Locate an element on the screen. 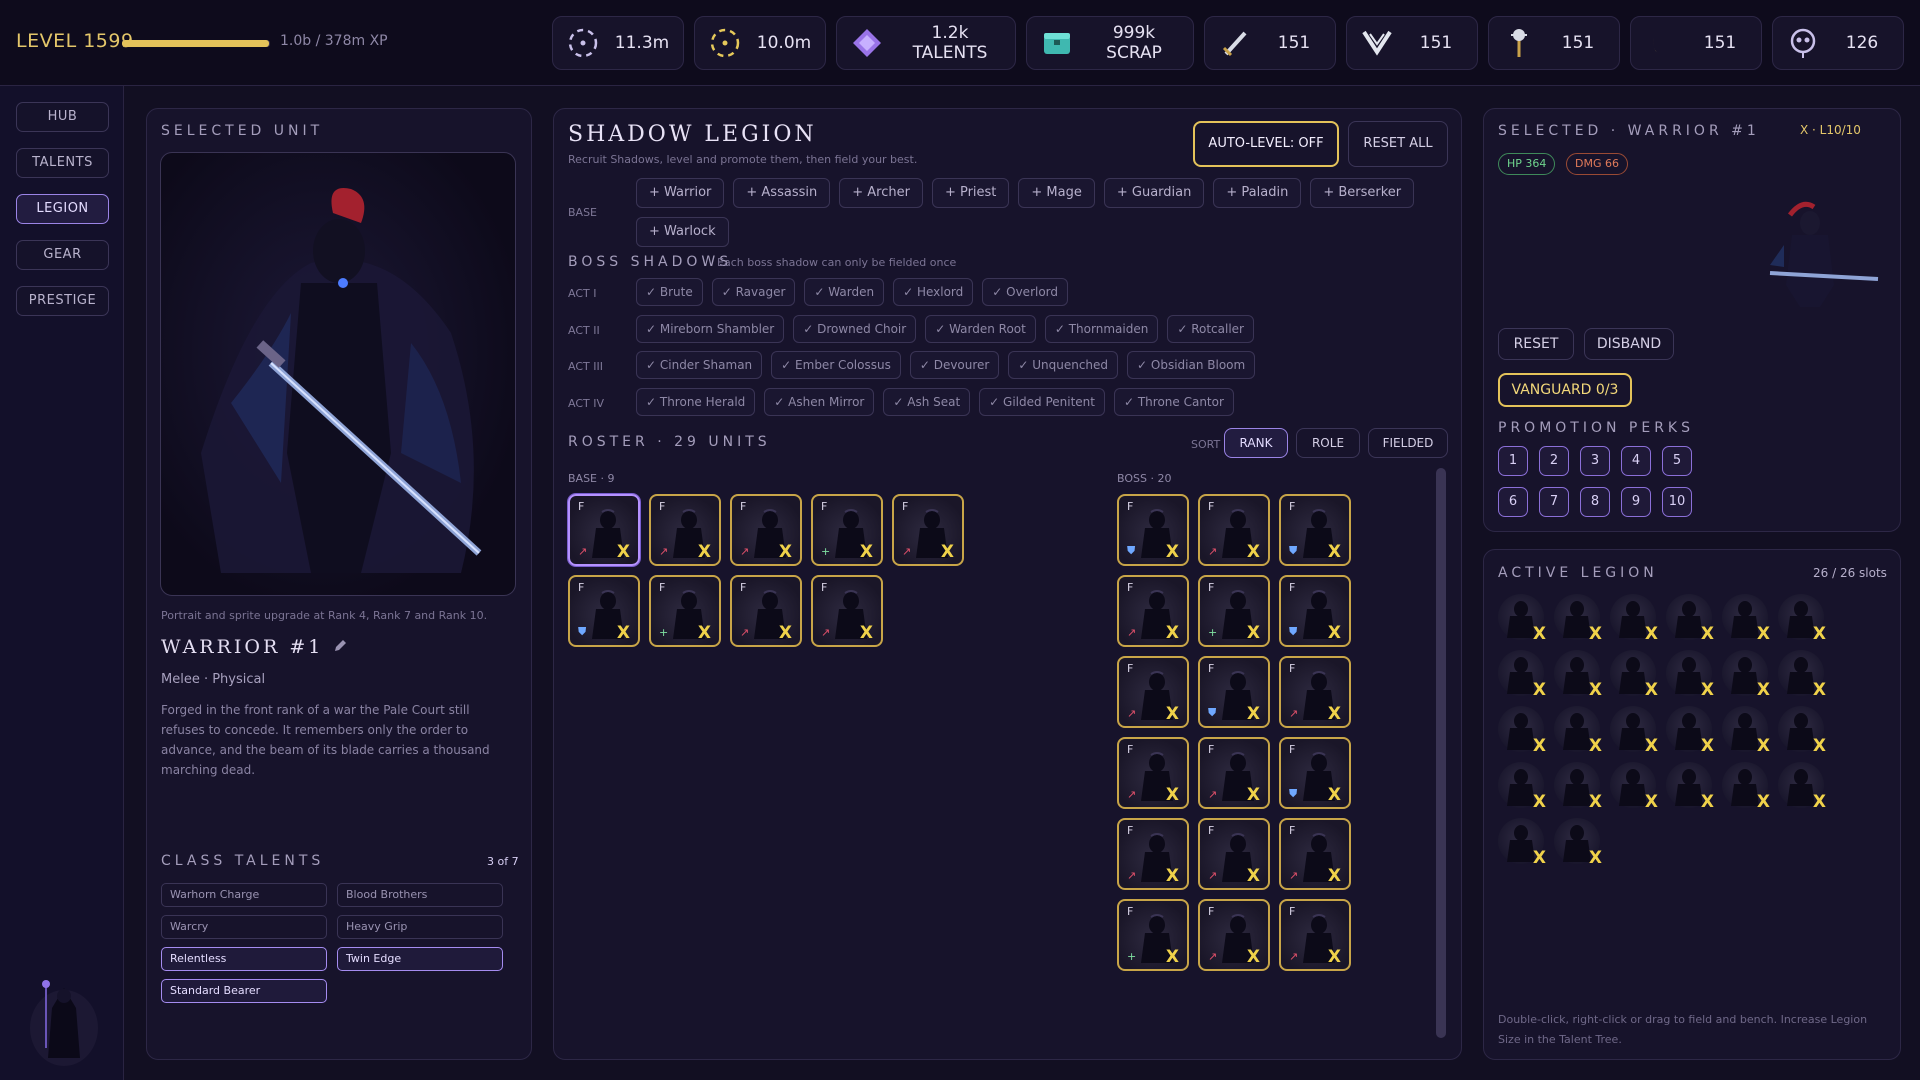  boss-chip: ✓ Unquenched is located at coordinates (1063, 365).